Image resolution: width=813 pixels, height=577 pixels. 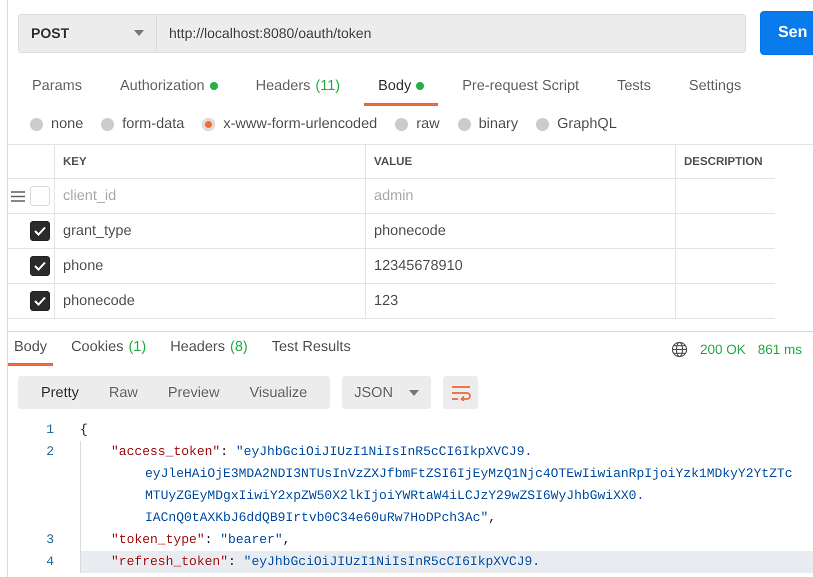 I want to click on request-tab: Body, so click(x=401, y=88).